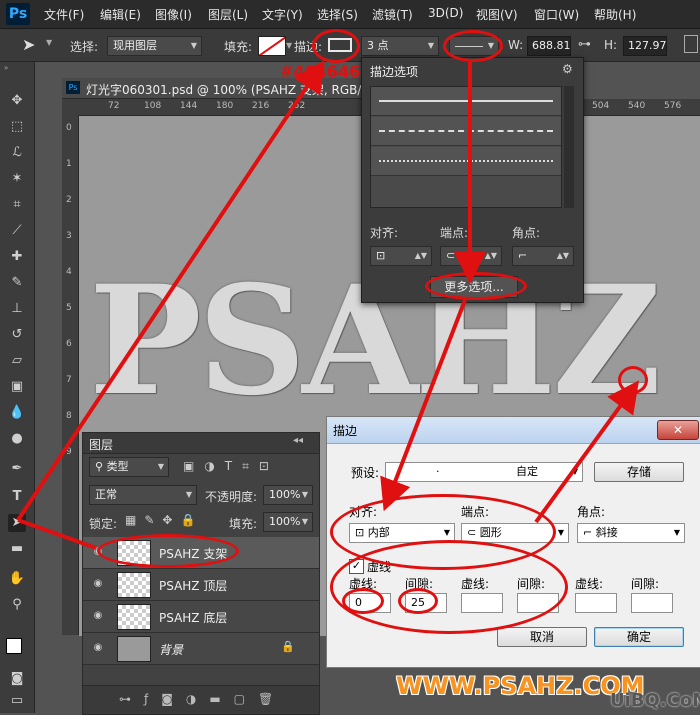 The width and height of the screenshot is (700, 715). What do you see at coordinates (587, 452) in the screenshot?
I see `arrow-cap-to-canvas` at bounding box center [587, 452].